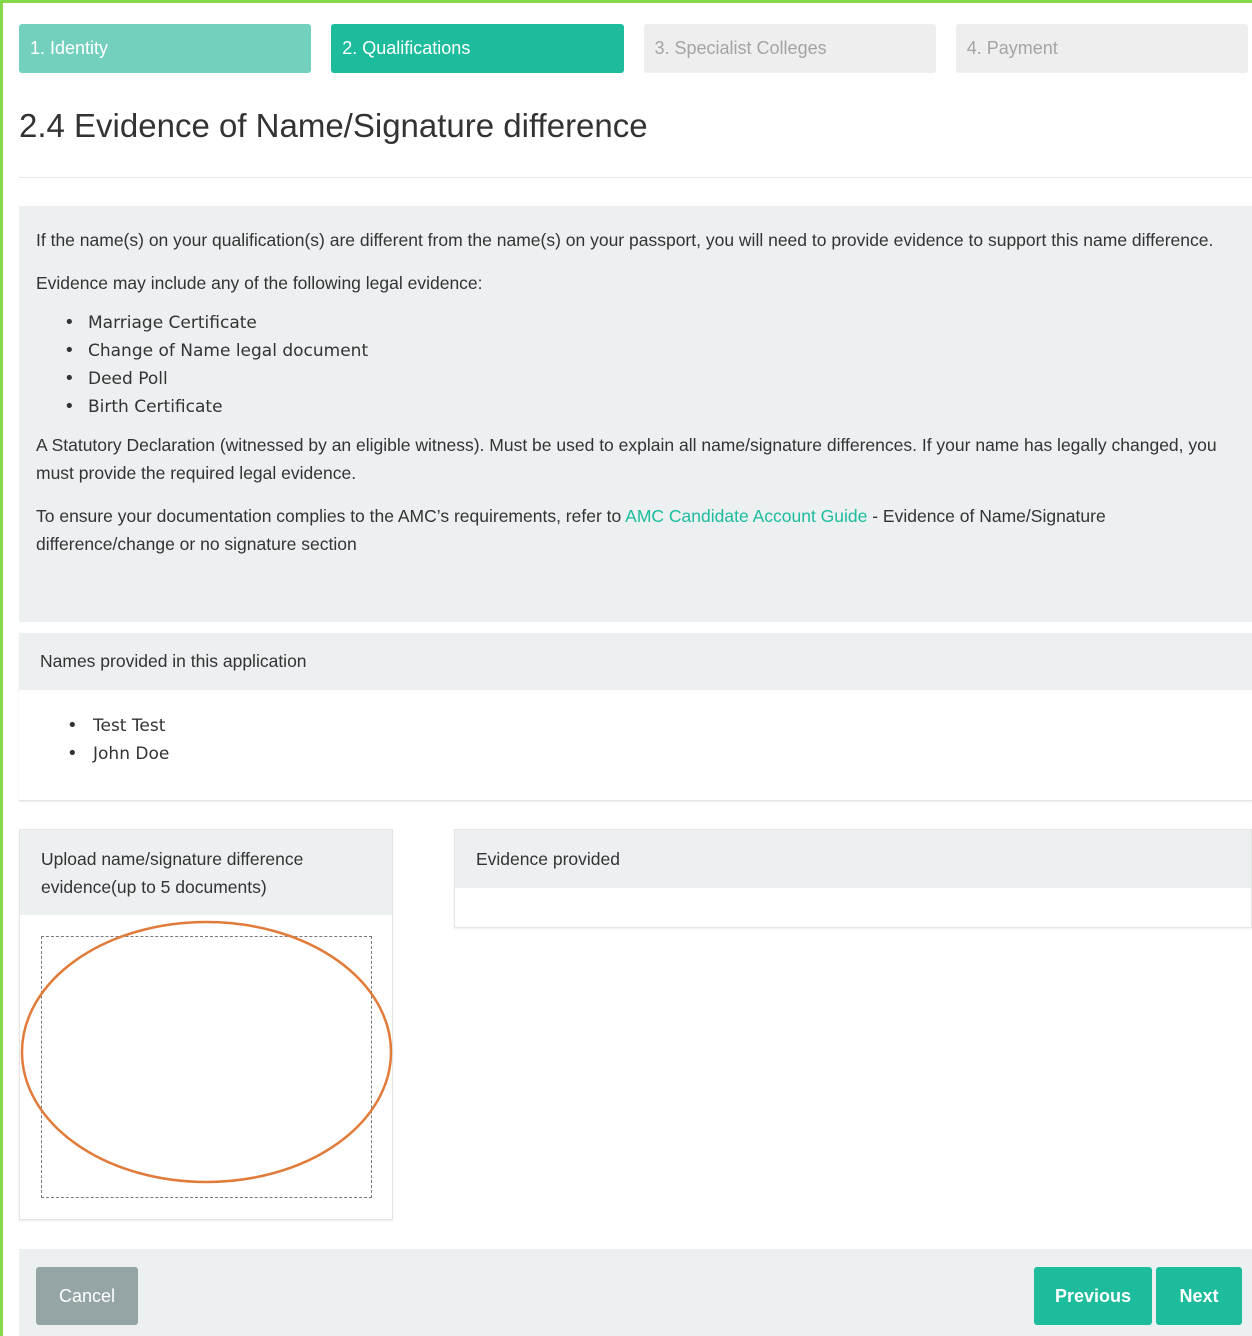 The width and height of the screenshot is (1252, 1336). I want to click on names-panel-heading: Names provided in this application, so click(635, 661).